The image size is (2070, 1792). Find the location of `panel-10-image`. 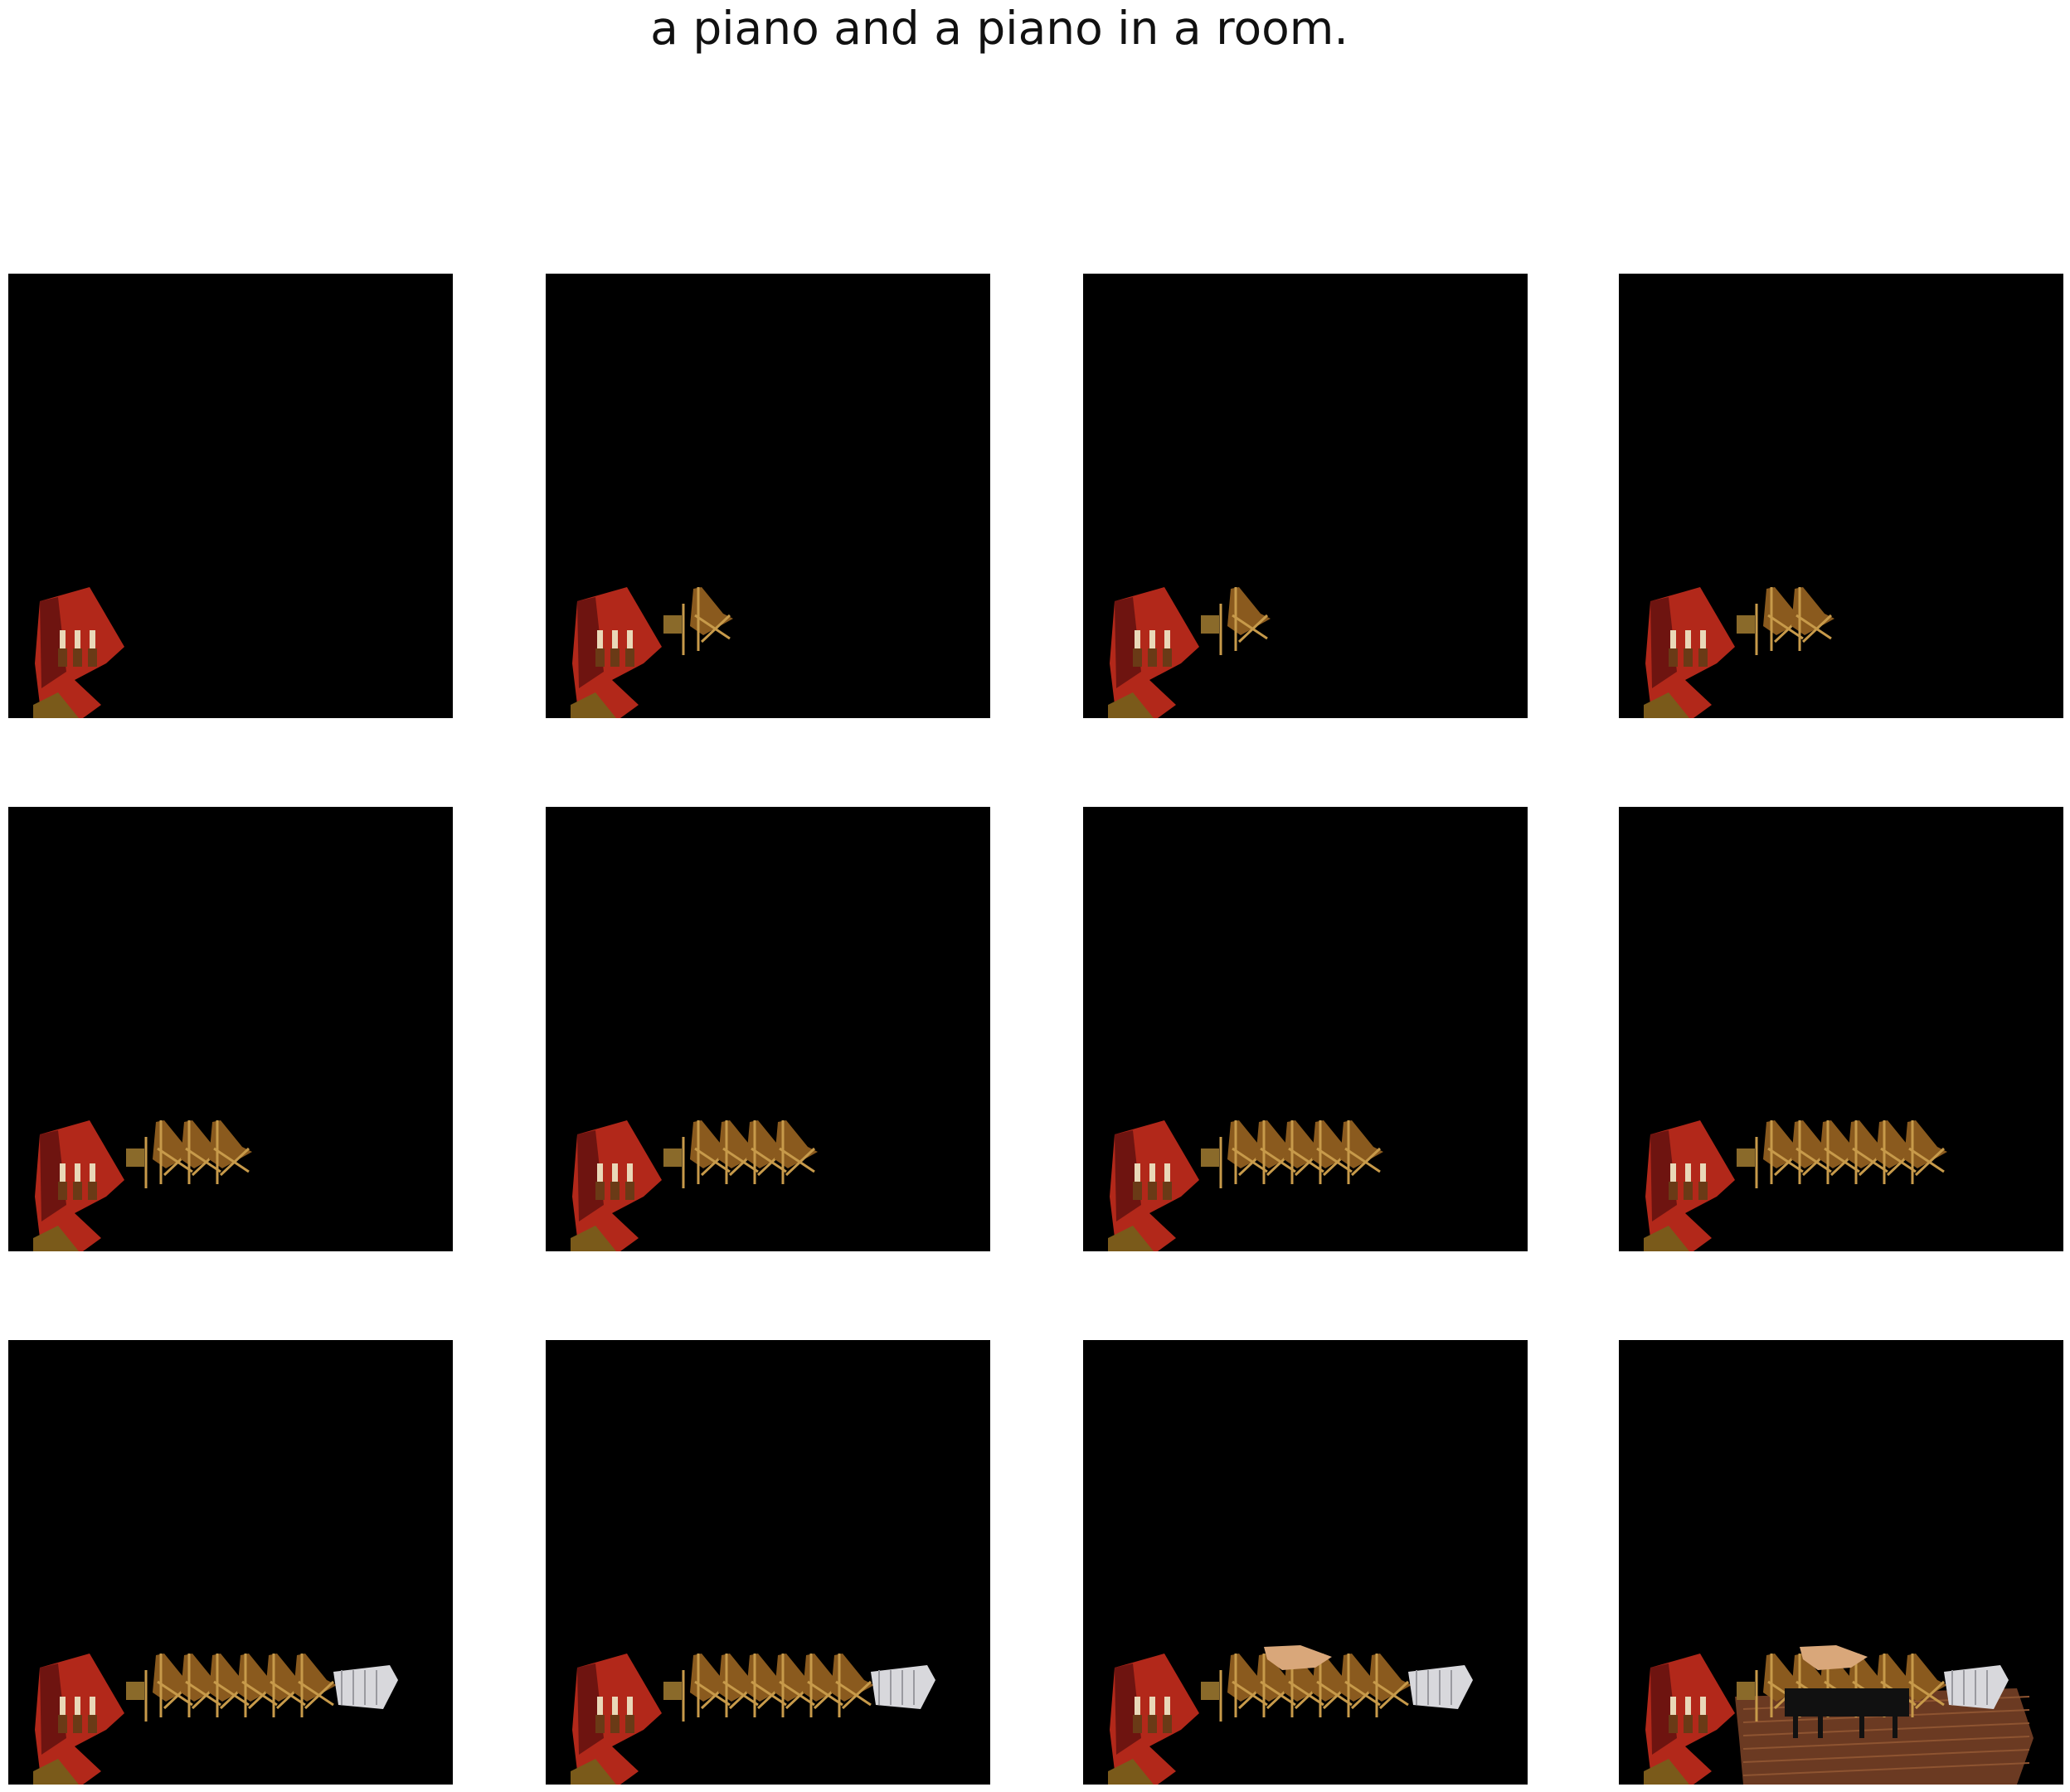

panel-10-image is located at coordinates (753, 1720).